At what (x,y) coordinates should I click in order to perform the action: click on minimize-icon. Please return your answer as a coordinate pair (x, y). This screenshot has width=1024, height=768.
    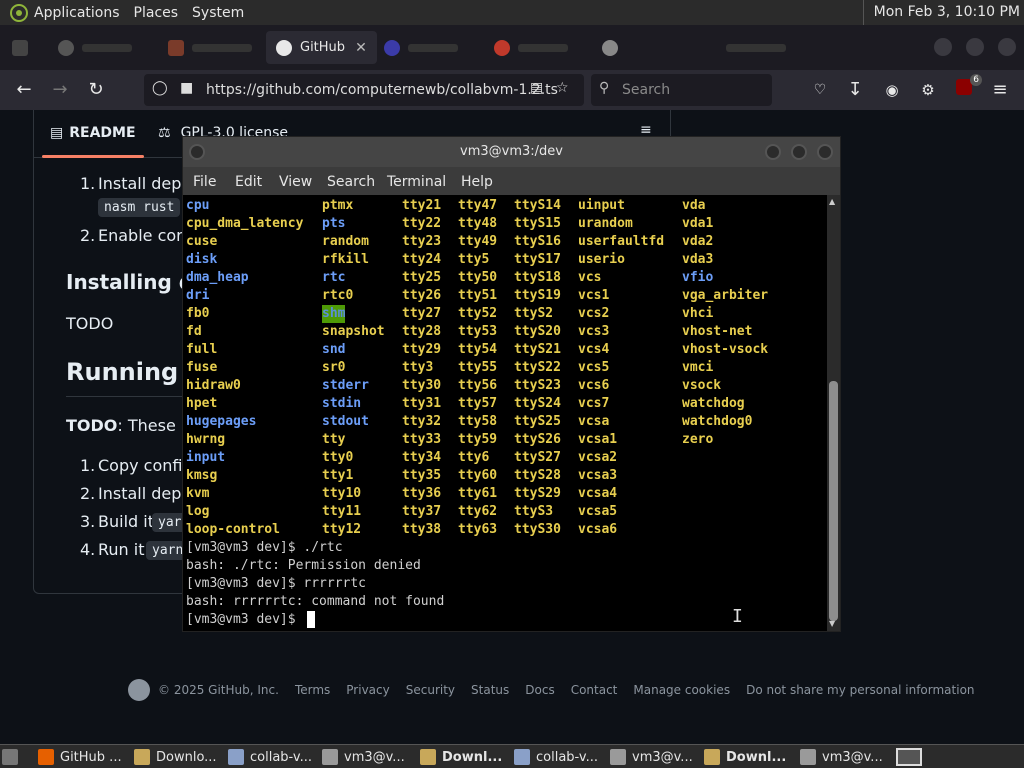
    Looking at the image, I should click on (773, 152).